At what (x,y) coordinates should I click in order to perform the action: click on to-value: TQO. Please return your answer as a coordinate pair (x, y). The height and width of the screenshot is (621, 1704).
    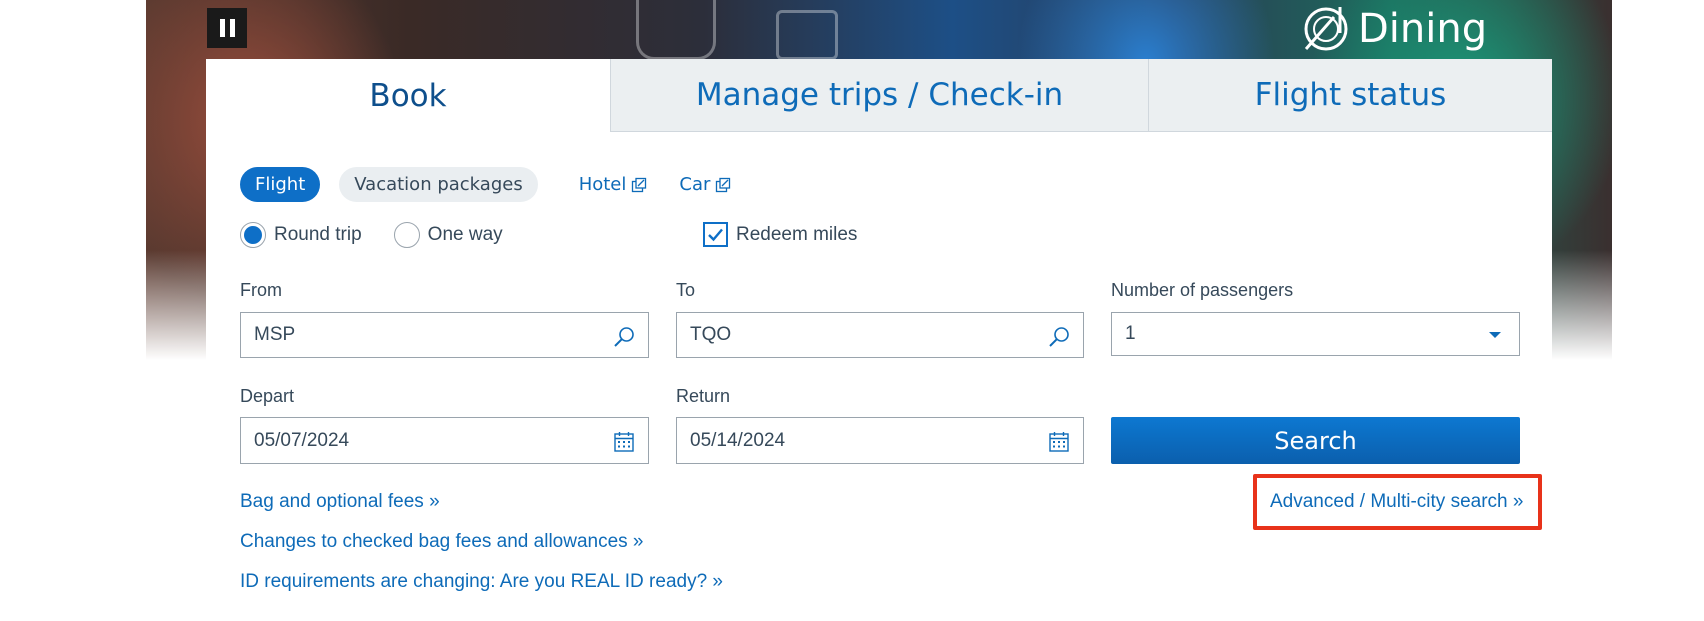
    Looking at the image, I should click on (711, 334).